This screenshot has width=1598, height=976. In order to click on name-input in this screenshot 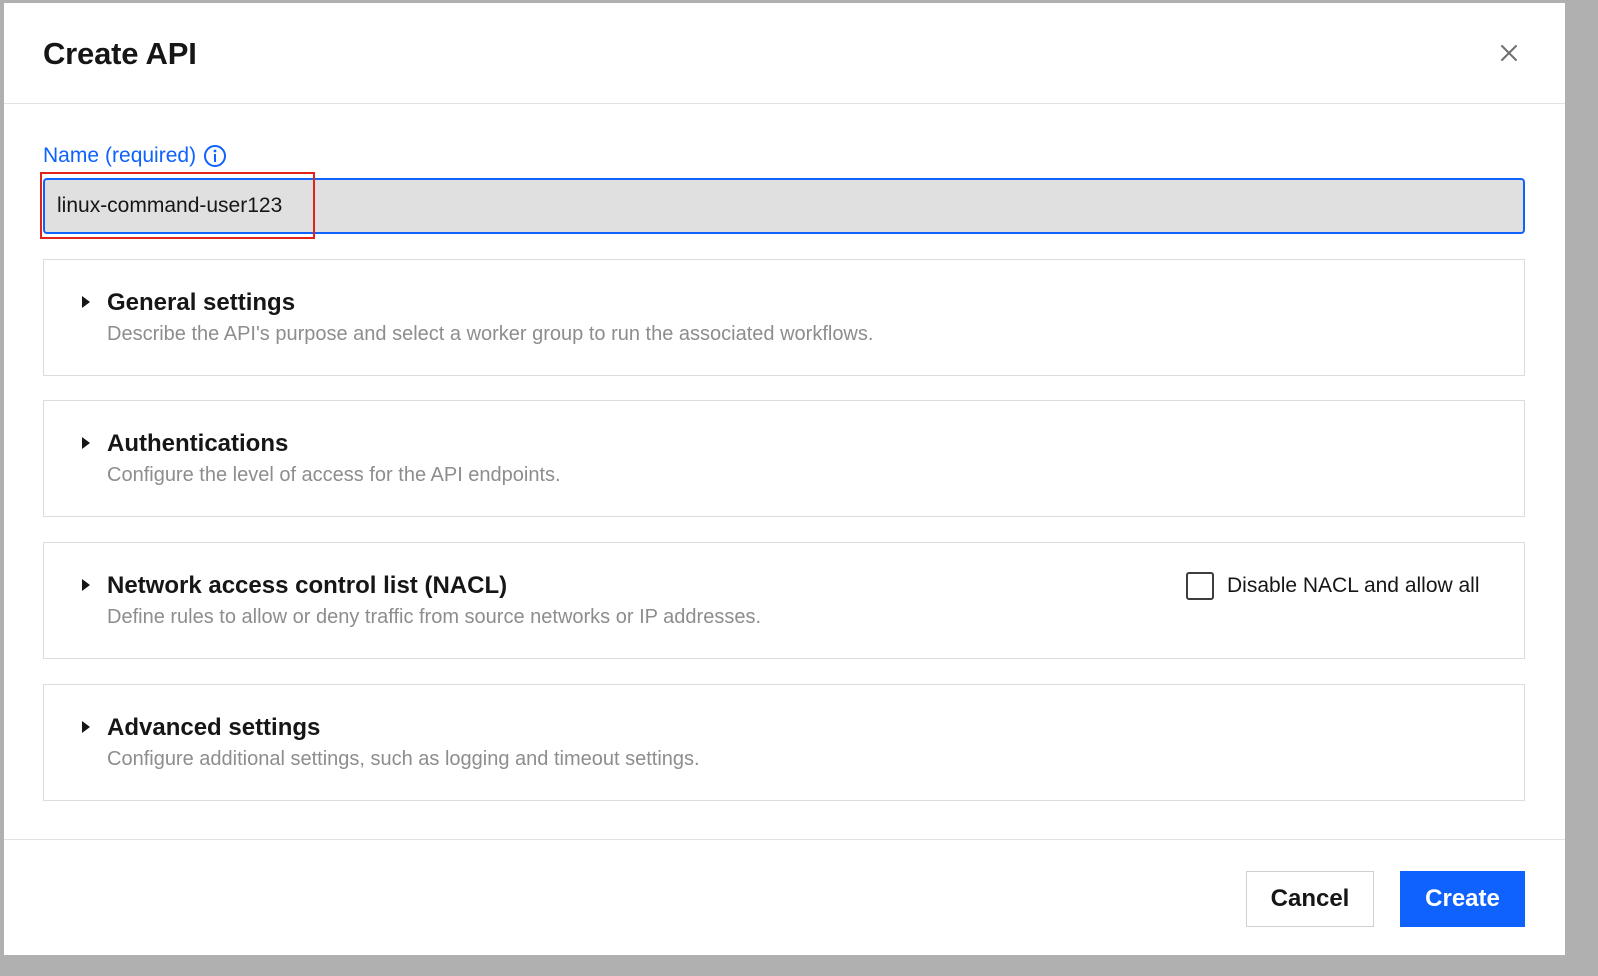, I will do `click(784, 206)`.